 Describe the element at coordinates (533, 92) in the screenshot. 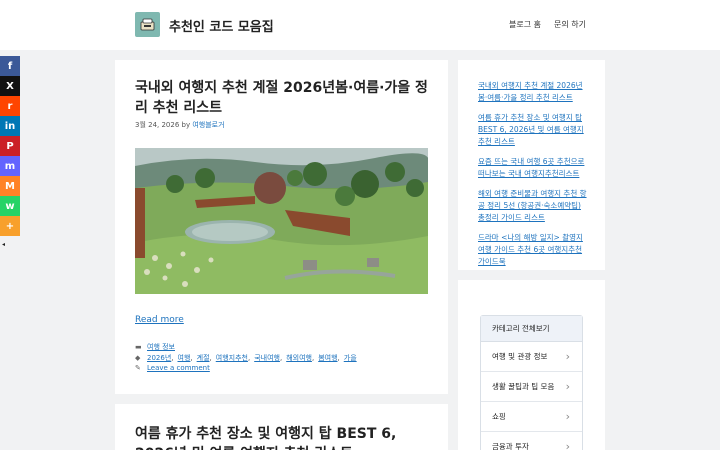

I see `recent-post-link: 국내외 여행지 추천 계절 2026년봄·여름·가을 정리 추천 리스트` at that location.